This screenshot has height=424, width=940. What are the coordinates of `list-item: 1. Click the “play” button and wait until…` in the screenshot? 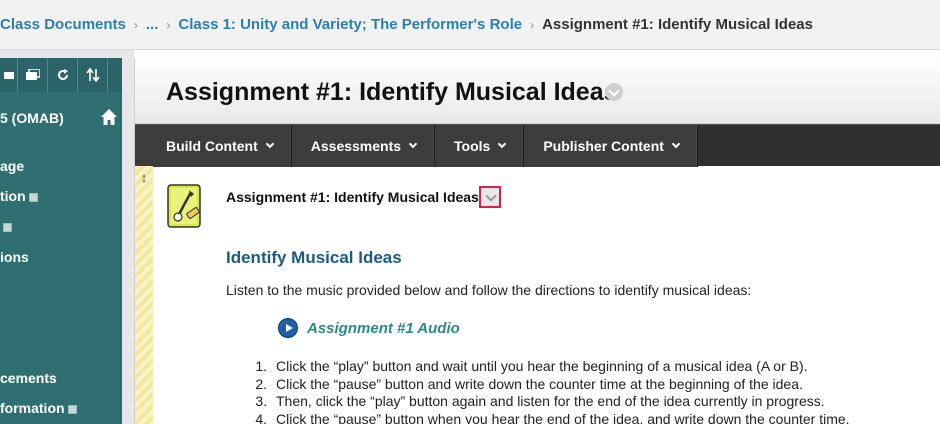 It's located at (547, 367).